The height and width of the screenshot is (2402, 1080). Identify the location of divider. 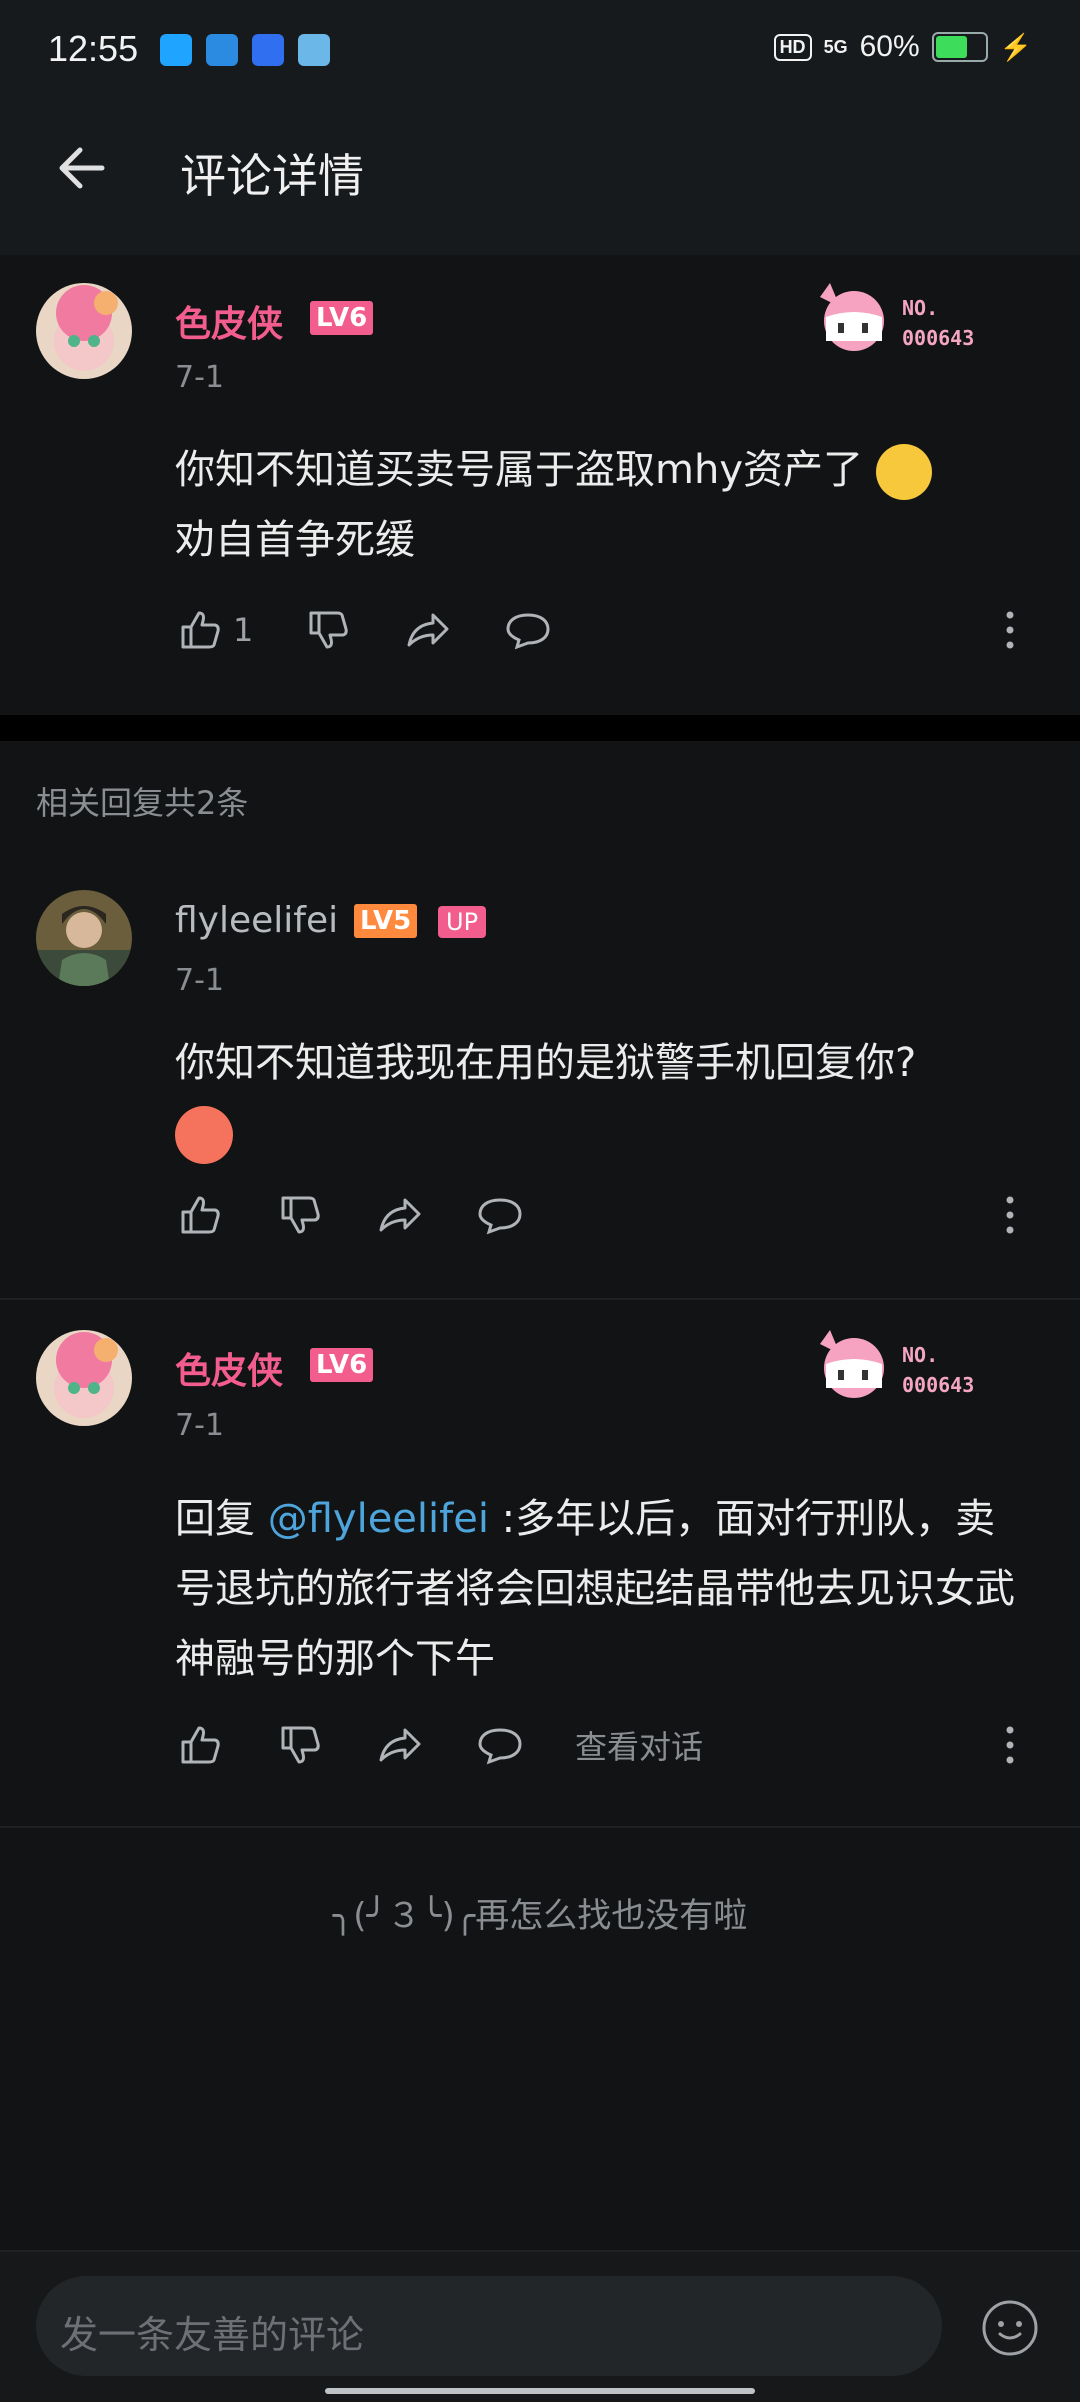
(540, 1827).